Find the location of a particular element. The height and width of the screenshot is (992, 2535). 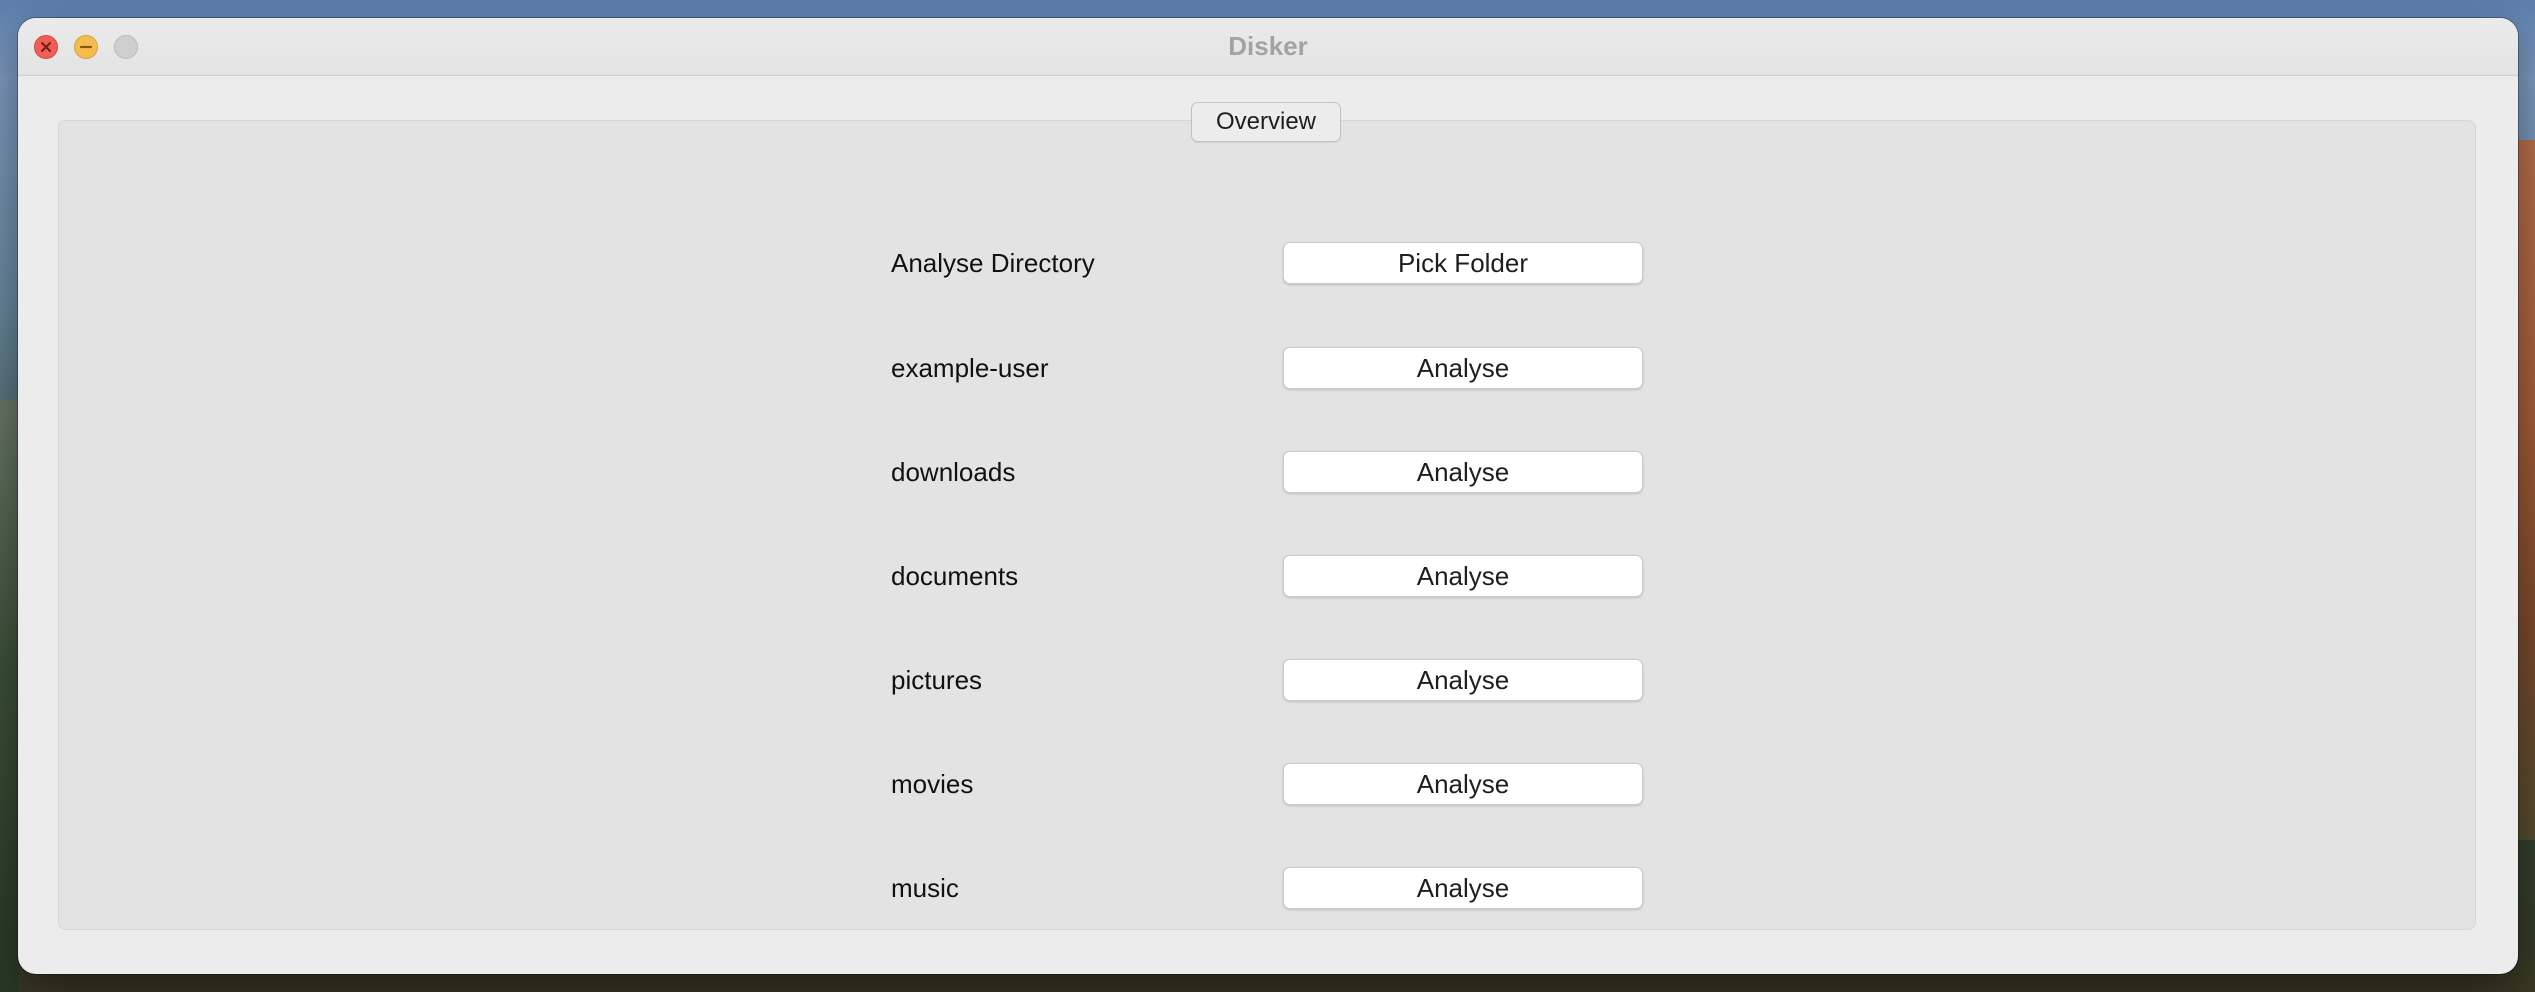

folder-label-movies: movies is located at coordinates (932, 784).